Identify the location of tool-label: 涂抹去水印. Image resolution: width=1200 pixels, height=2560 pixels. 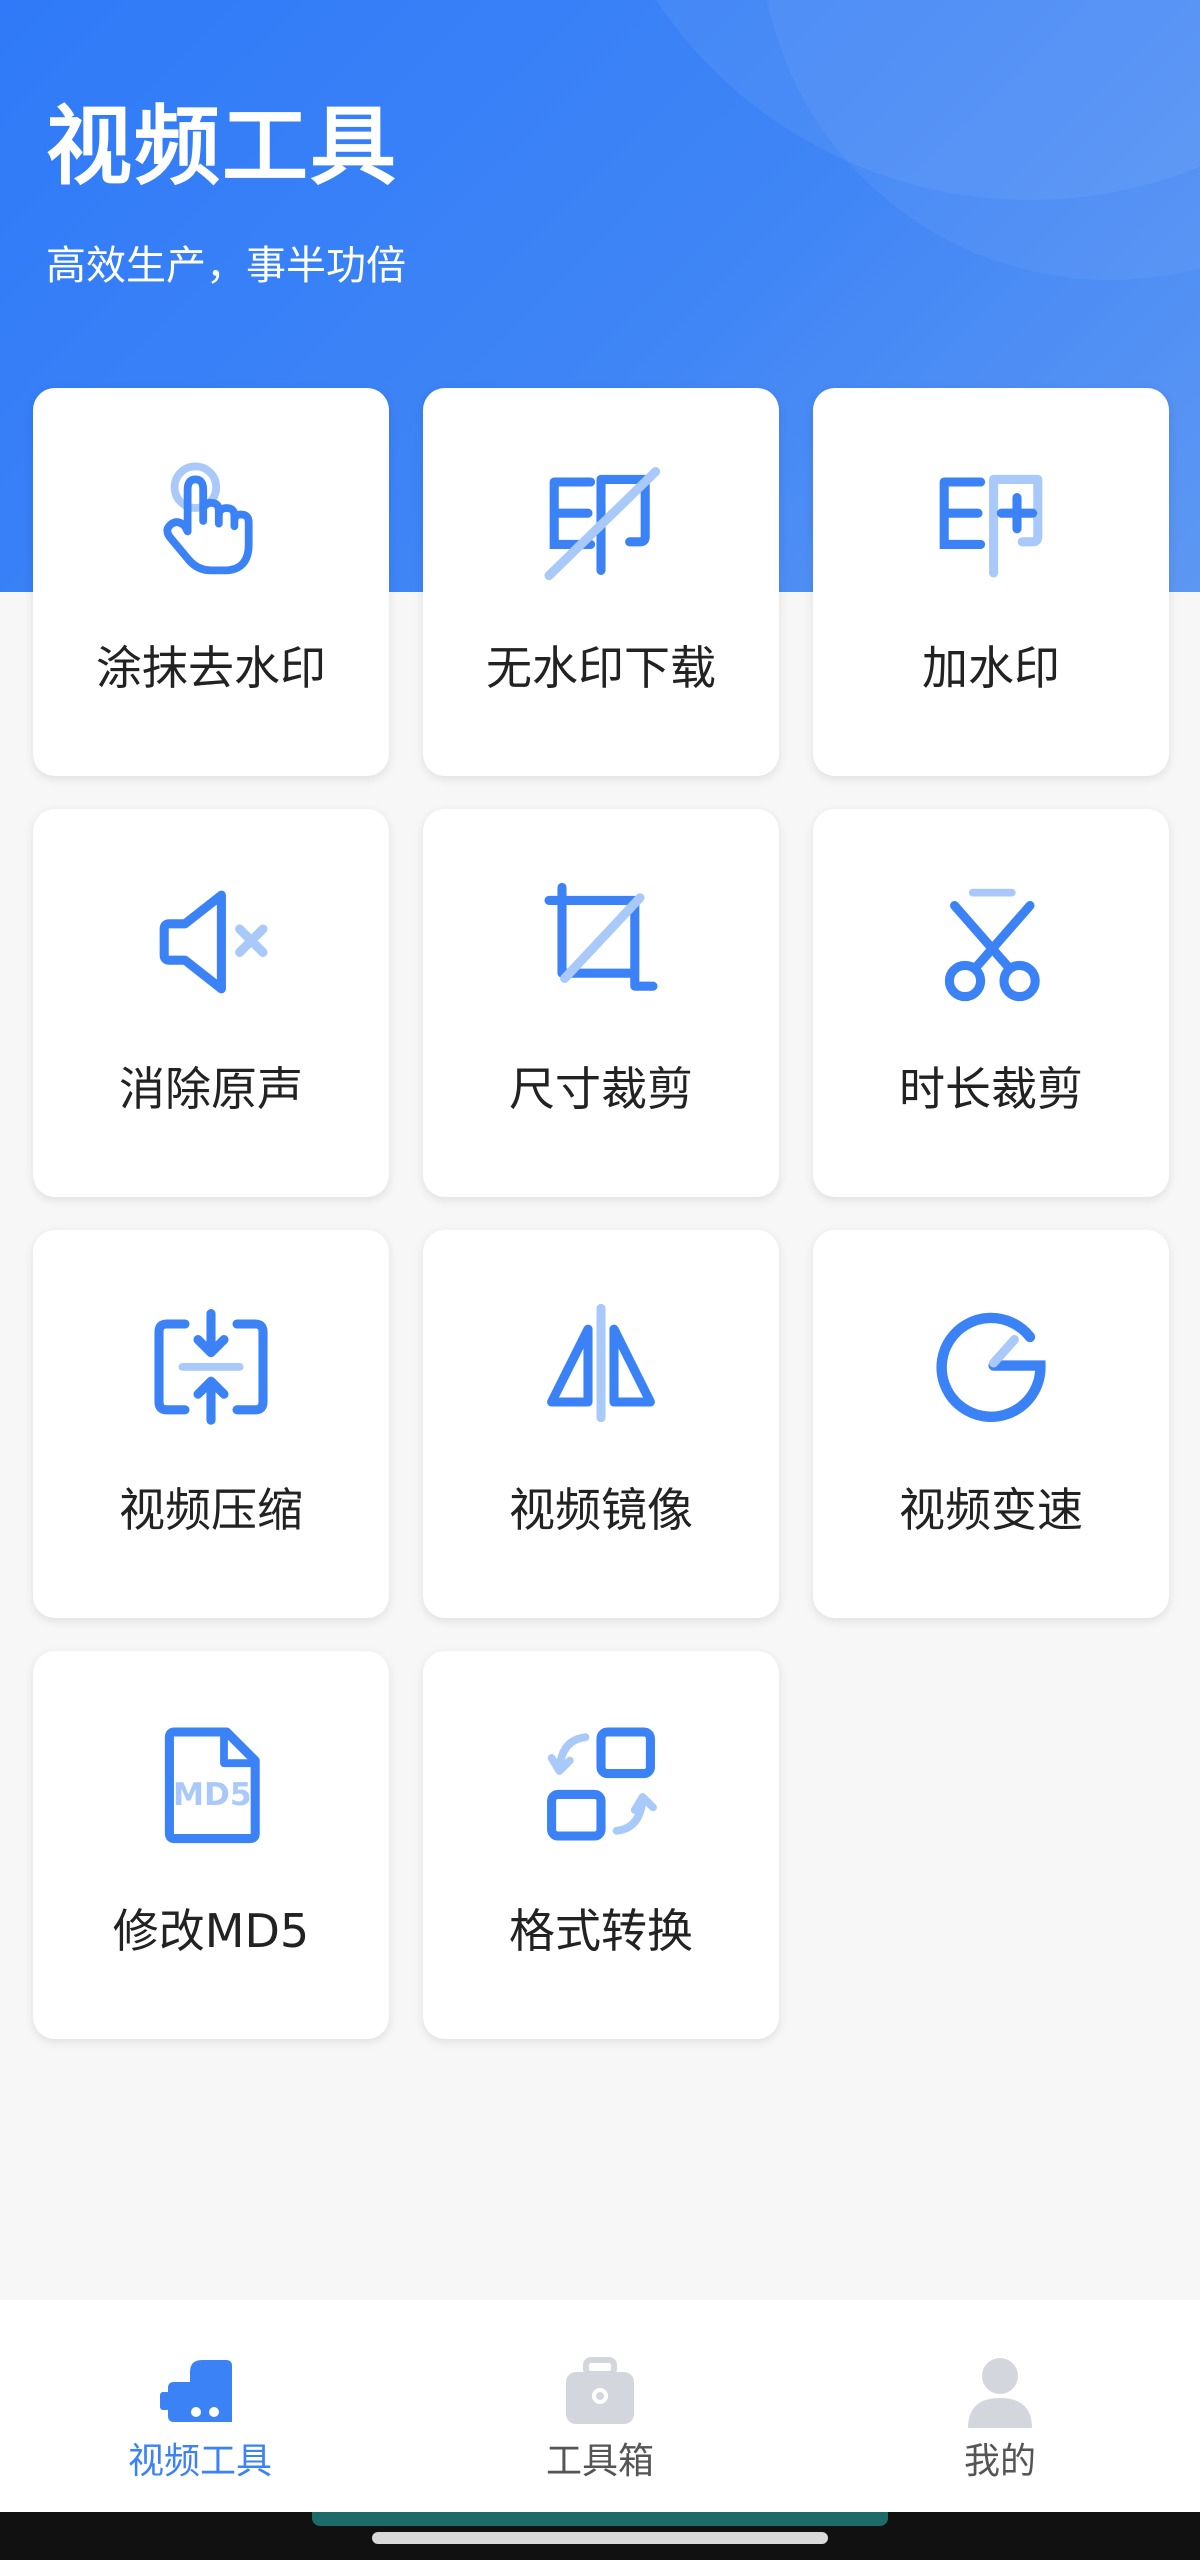
(211, 668).